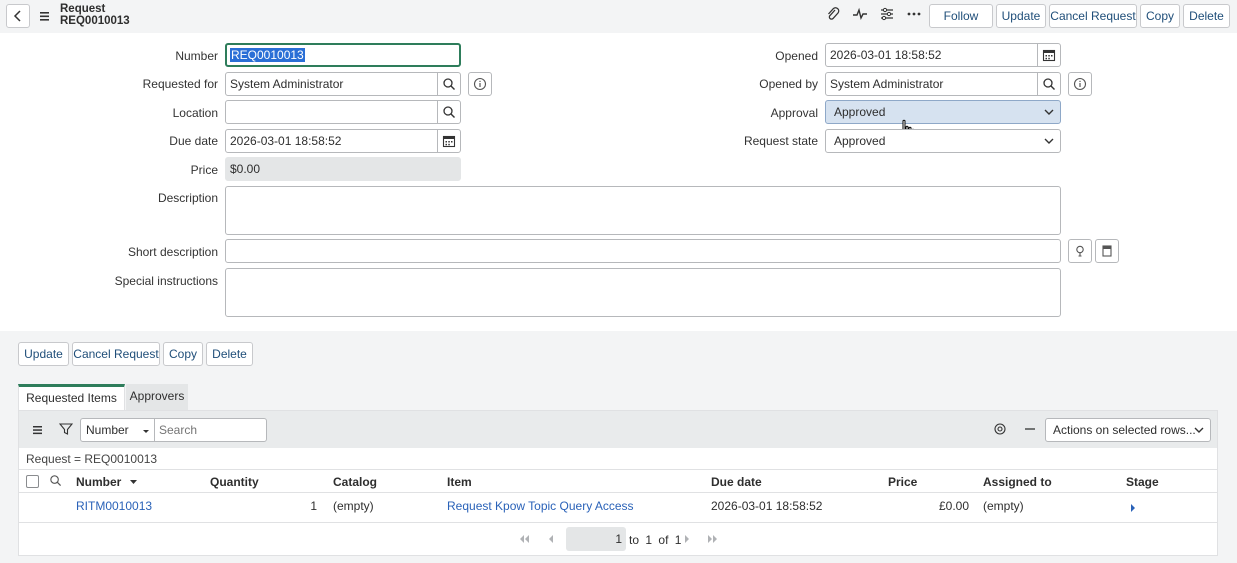  Describe the element at coordinates (71, 405) in the screenshot. I see `tab-requested-items: Requested Items (1)` at that location.